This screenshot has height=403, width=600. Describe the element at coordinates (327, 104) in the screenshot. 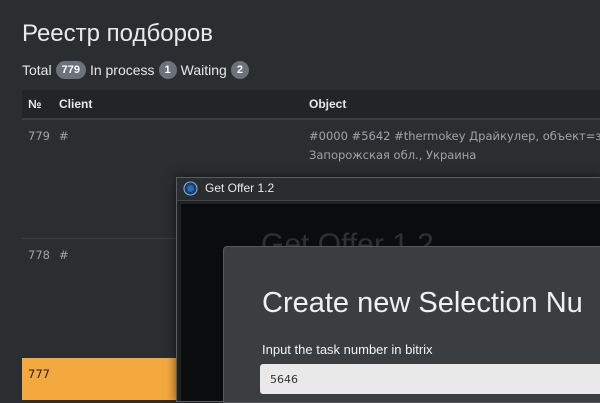

I see `column-header-object: Object` at that location.